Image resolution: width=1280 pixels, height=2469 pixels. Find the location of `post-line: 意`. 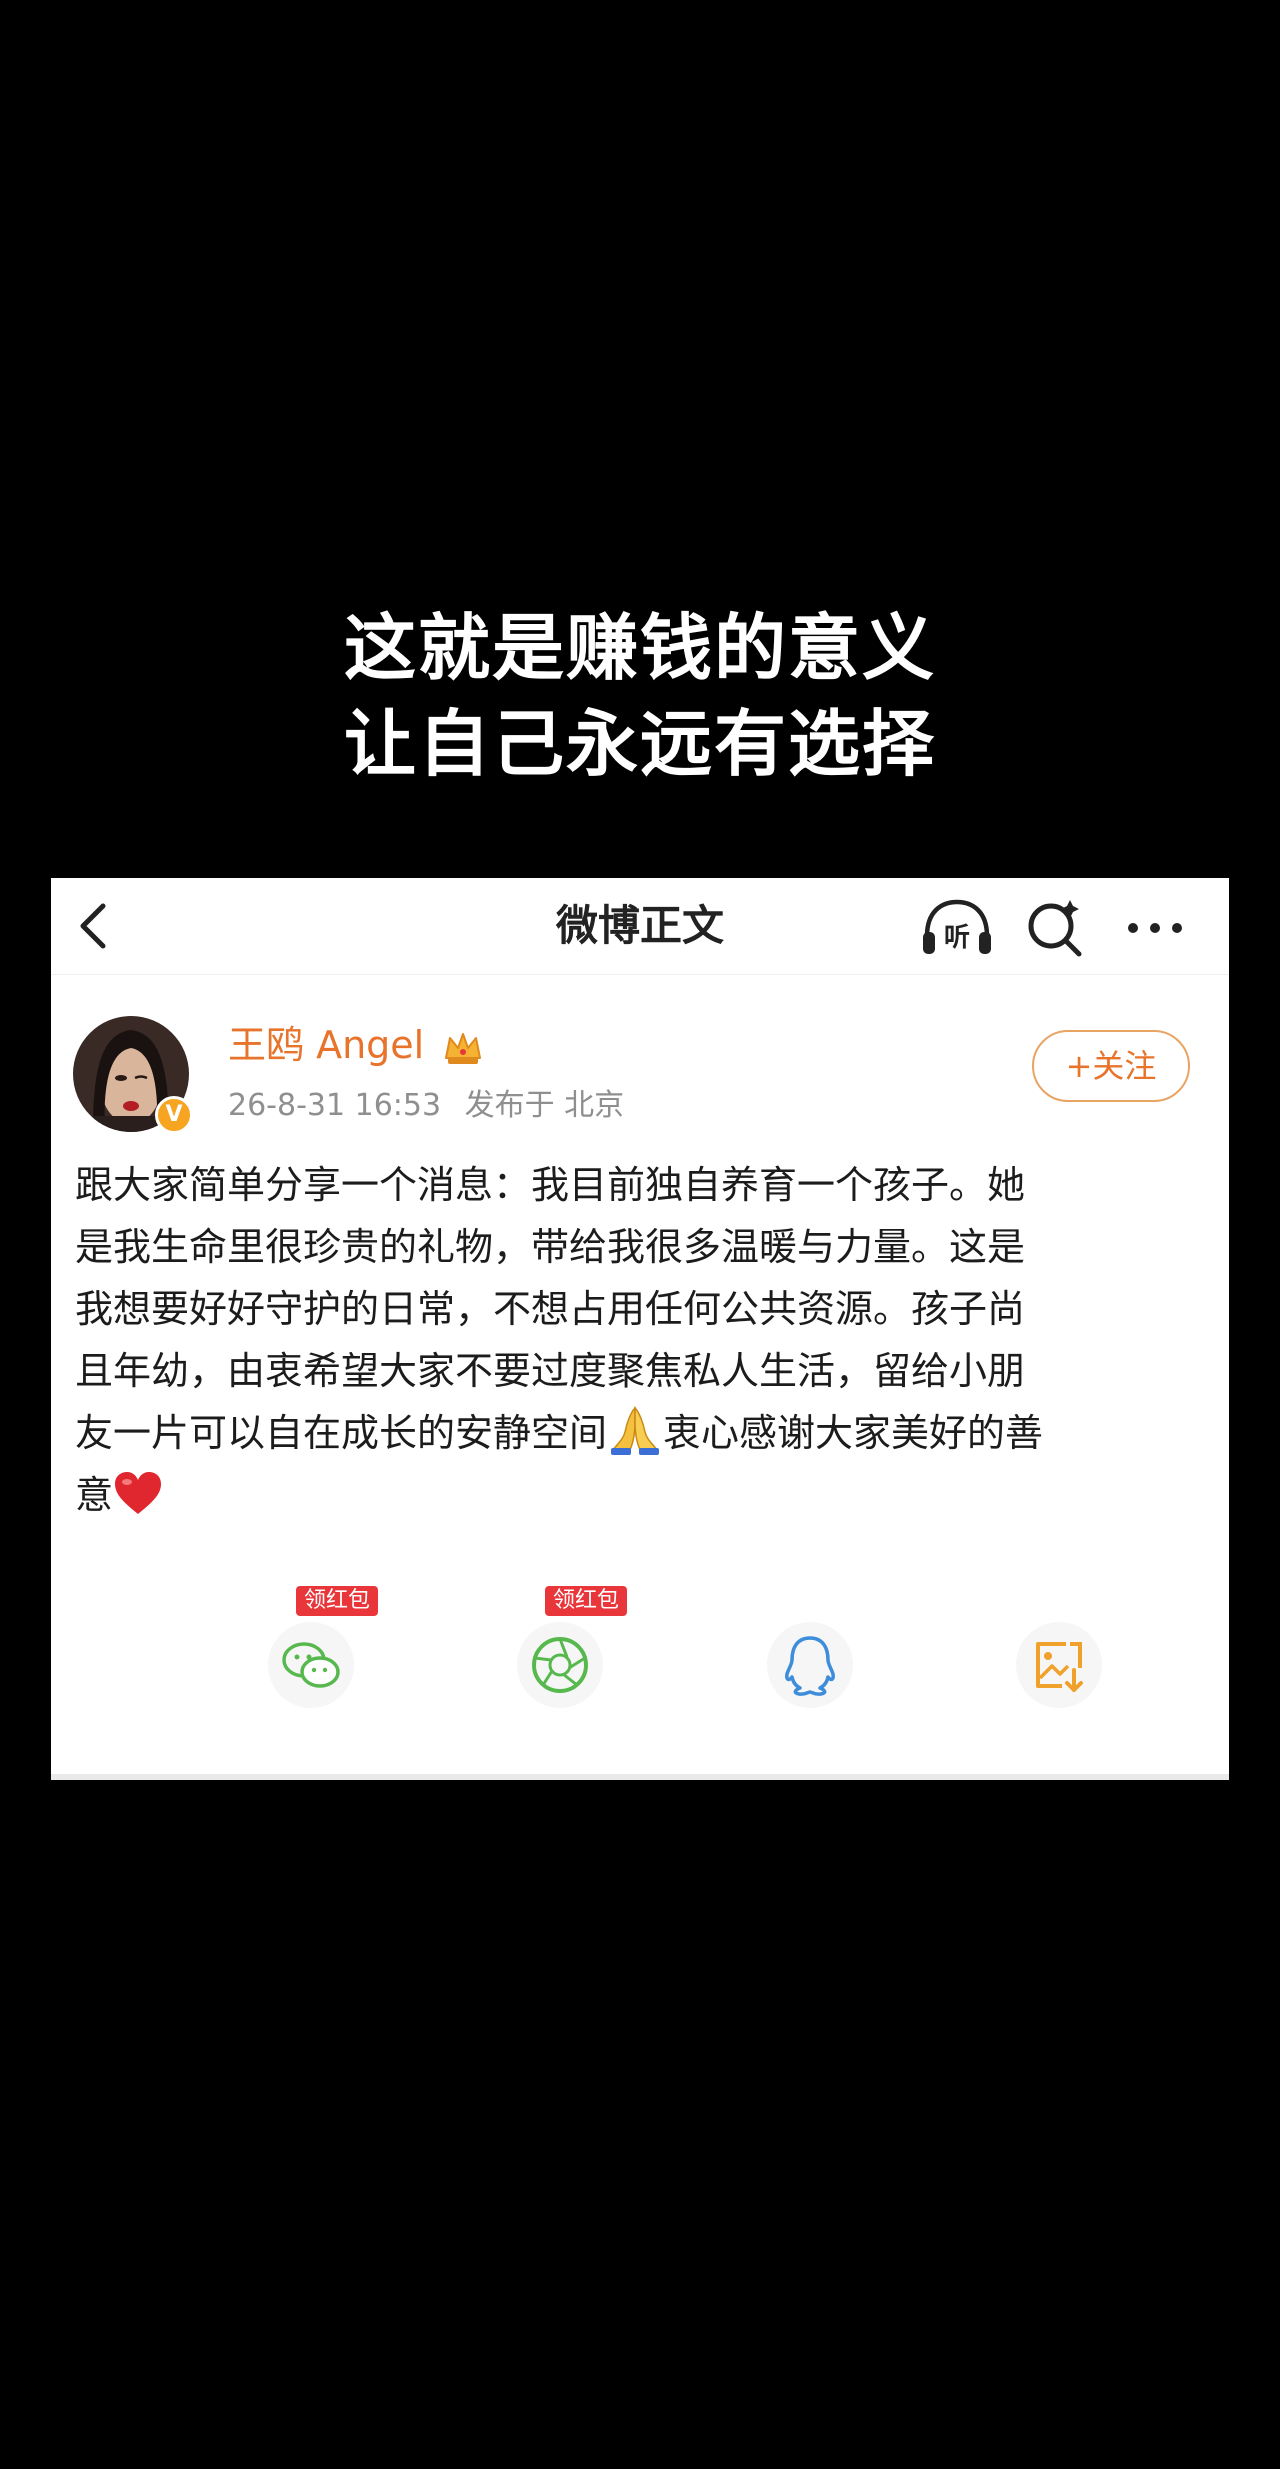

post-line: 意 is located at coordinates (645, 1495).